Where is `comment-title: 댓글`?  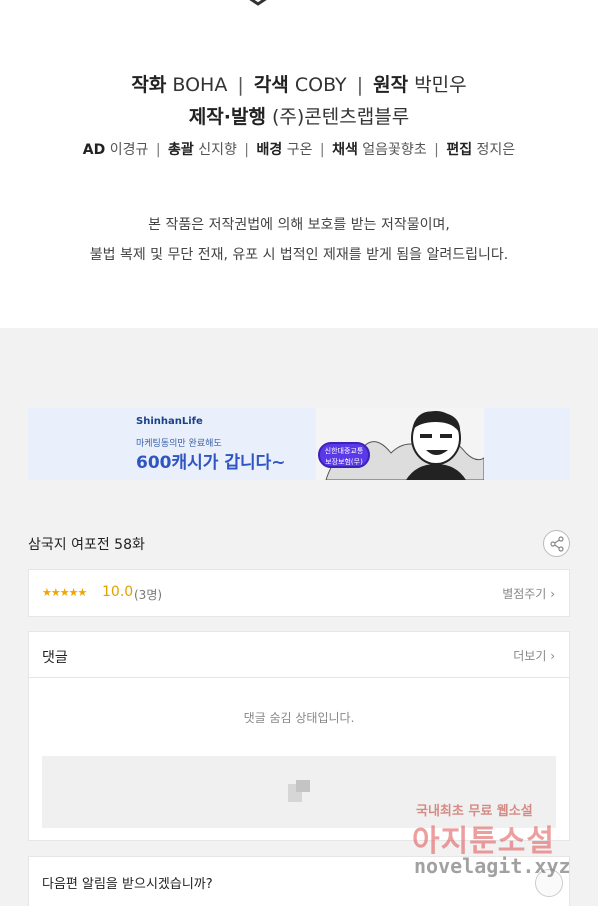
comment-title: 댓글 is located at coordinates (55, 658).